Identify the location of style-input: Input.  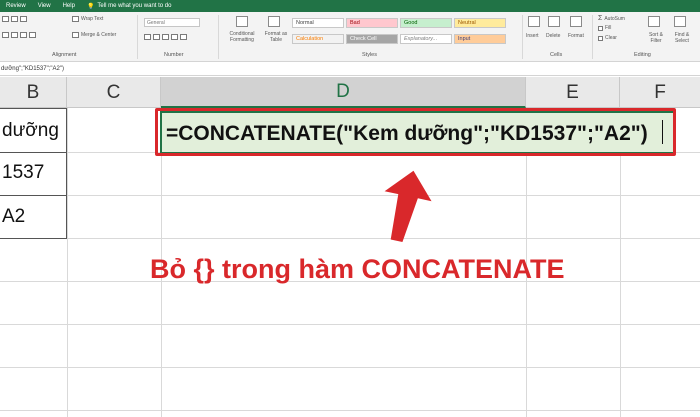
(480, 39).